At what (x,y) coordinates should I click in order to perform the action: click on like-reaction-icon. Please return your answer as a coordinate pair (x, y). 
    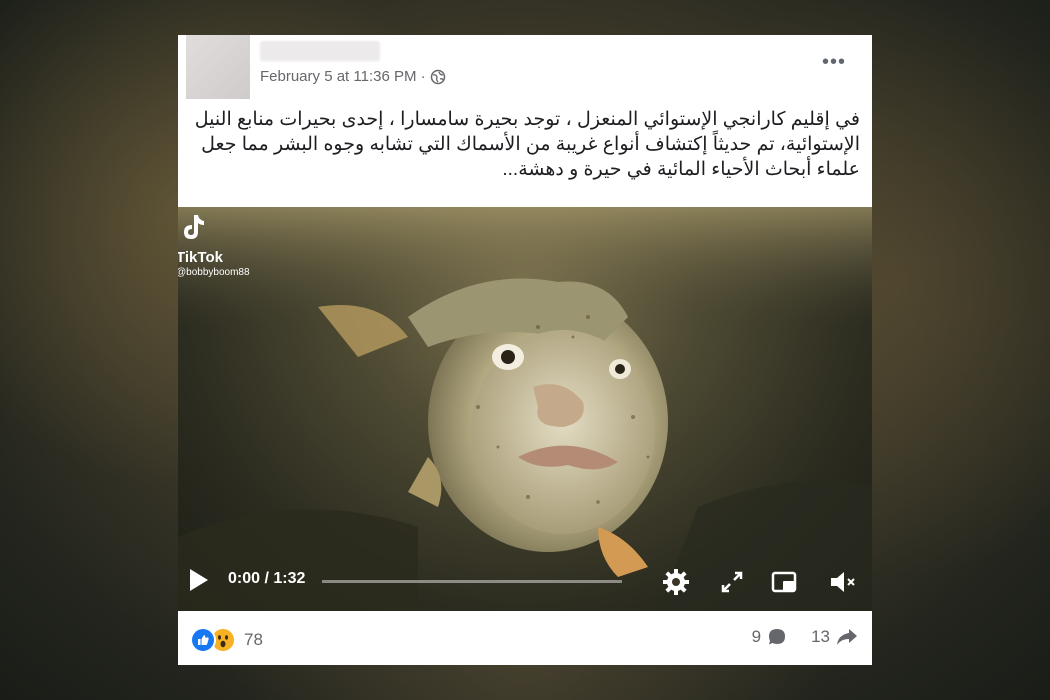
    Looking at the image, I should click on (203, 640).